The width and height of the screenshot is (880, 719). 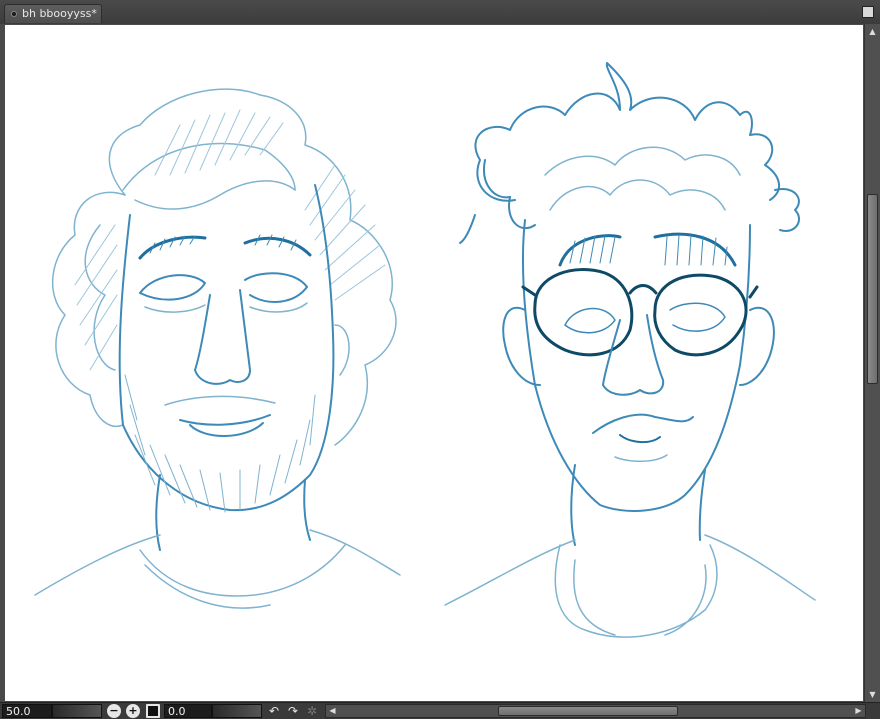 What do you see at coordinates (77, 711) in the screenshot?
I see `zoom-slider` at bounding box center [77, 711].